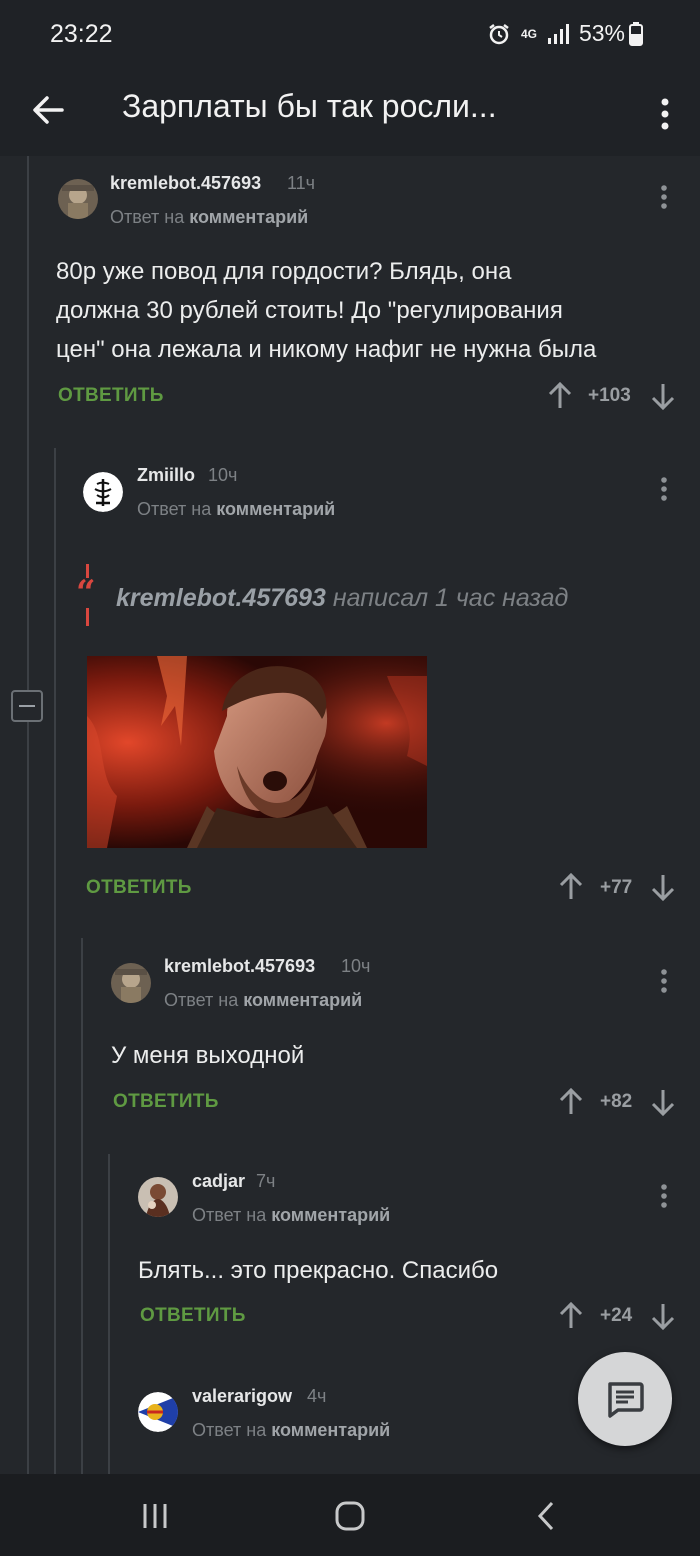  I want to click on home-icon, so click(350, 1516).